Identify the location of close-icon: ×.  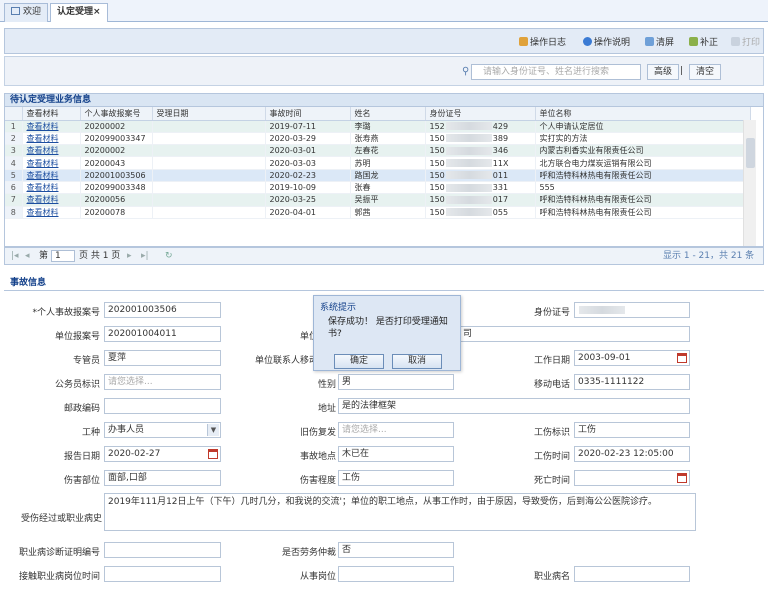
(97, 12).